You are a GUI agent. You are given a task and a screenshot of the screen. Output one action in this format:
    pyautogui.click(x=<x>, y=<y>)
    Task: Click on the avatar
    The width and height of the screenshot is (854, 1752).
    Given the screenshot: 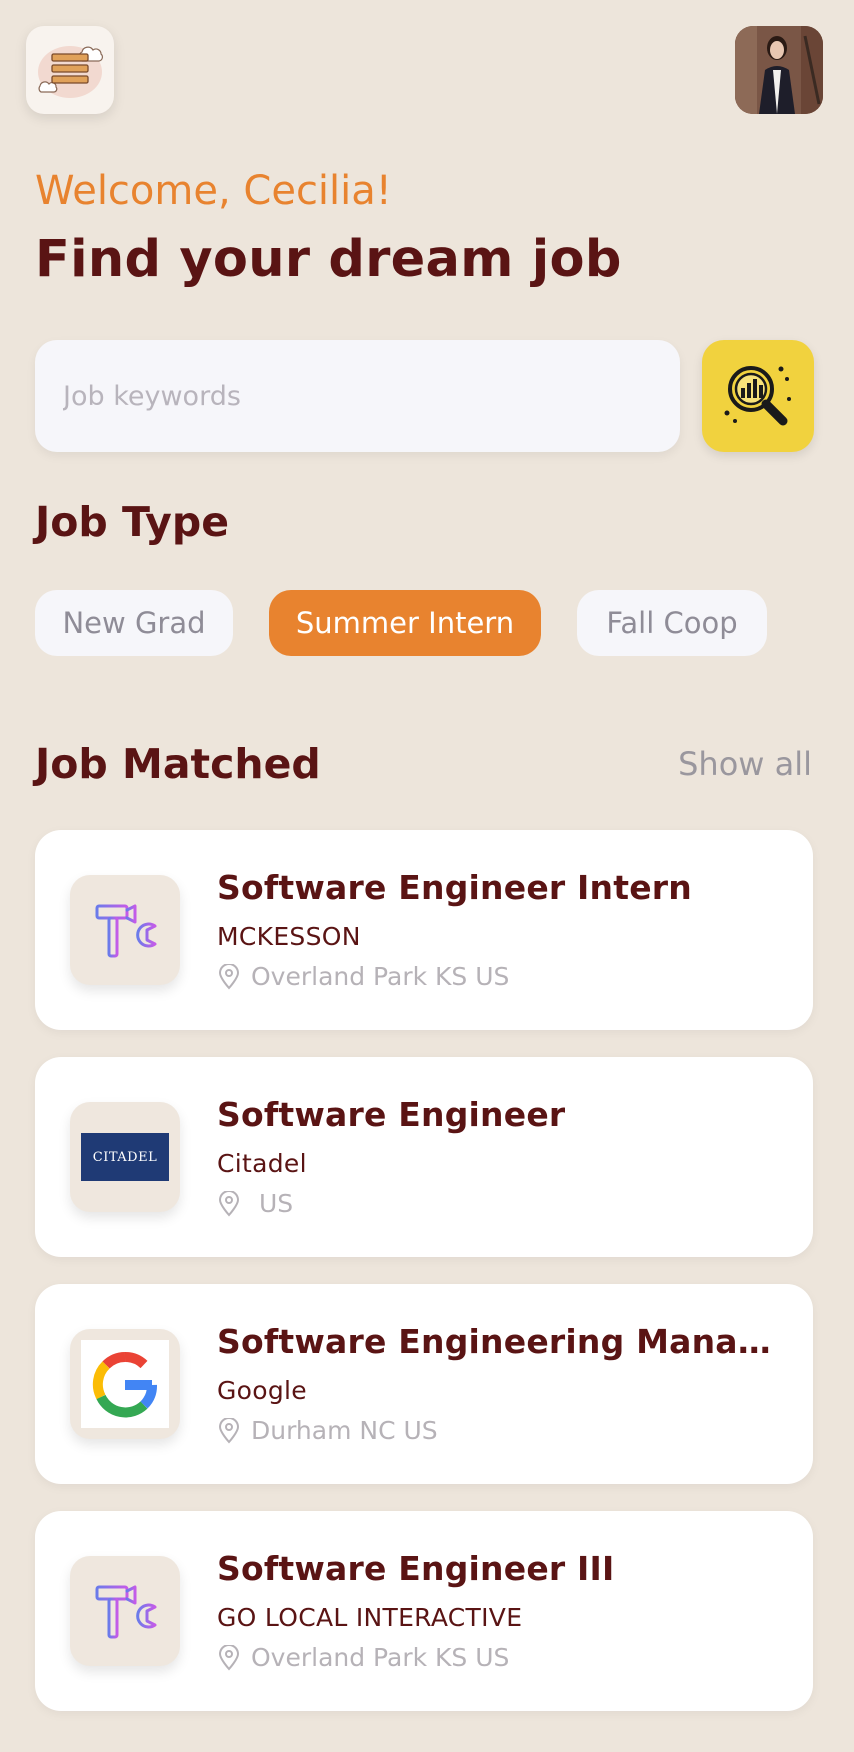 What is the action you would take?
    pyautogui.click(x=779, y=70)
    